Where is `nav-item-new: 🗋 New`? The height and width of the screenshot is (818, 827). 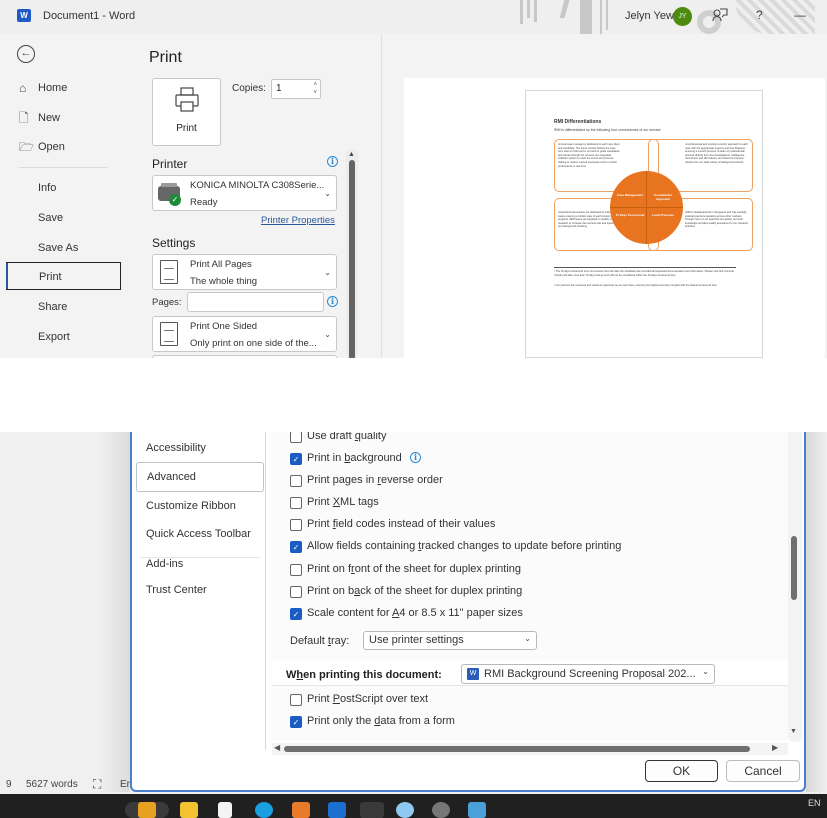
nav-item-new: 🗋 New is located at coordinates (63, 118).